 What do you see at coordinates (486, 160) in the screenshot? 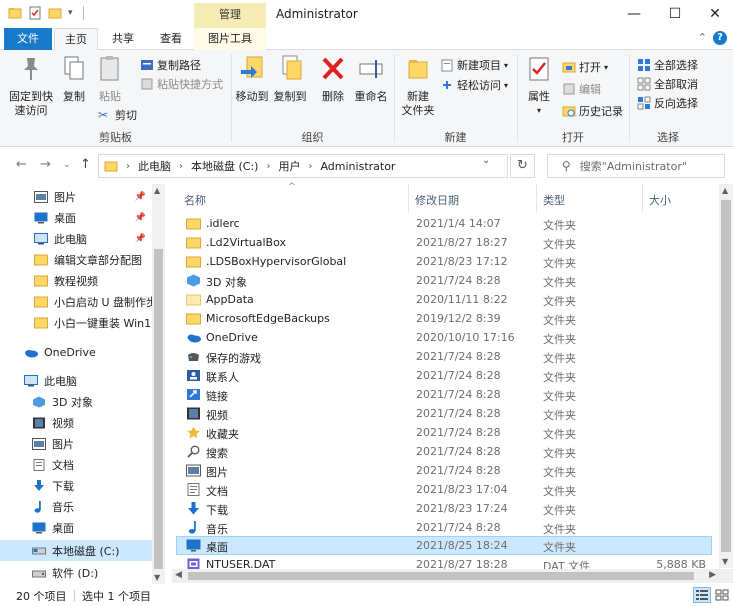
I see `address-dropdown-icon: ⌄` at bounding box center [486, 160].